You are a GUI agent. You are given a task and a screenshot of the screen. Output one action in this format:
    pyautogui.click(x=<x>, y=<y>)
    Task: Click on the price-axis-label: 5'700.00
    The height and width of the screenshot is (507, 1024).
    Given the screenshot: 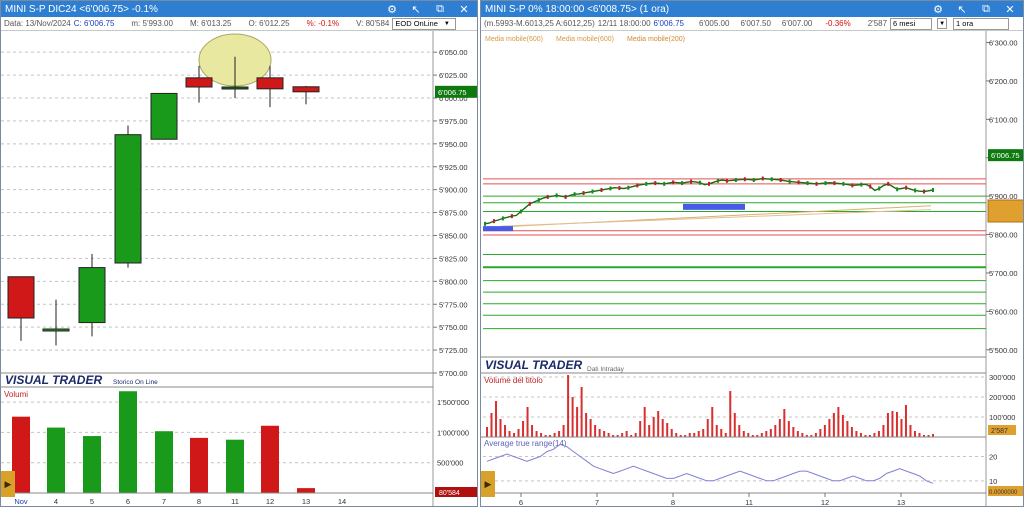 What is the action you would take?
    pyautogui.click(x=453, y=373)
    